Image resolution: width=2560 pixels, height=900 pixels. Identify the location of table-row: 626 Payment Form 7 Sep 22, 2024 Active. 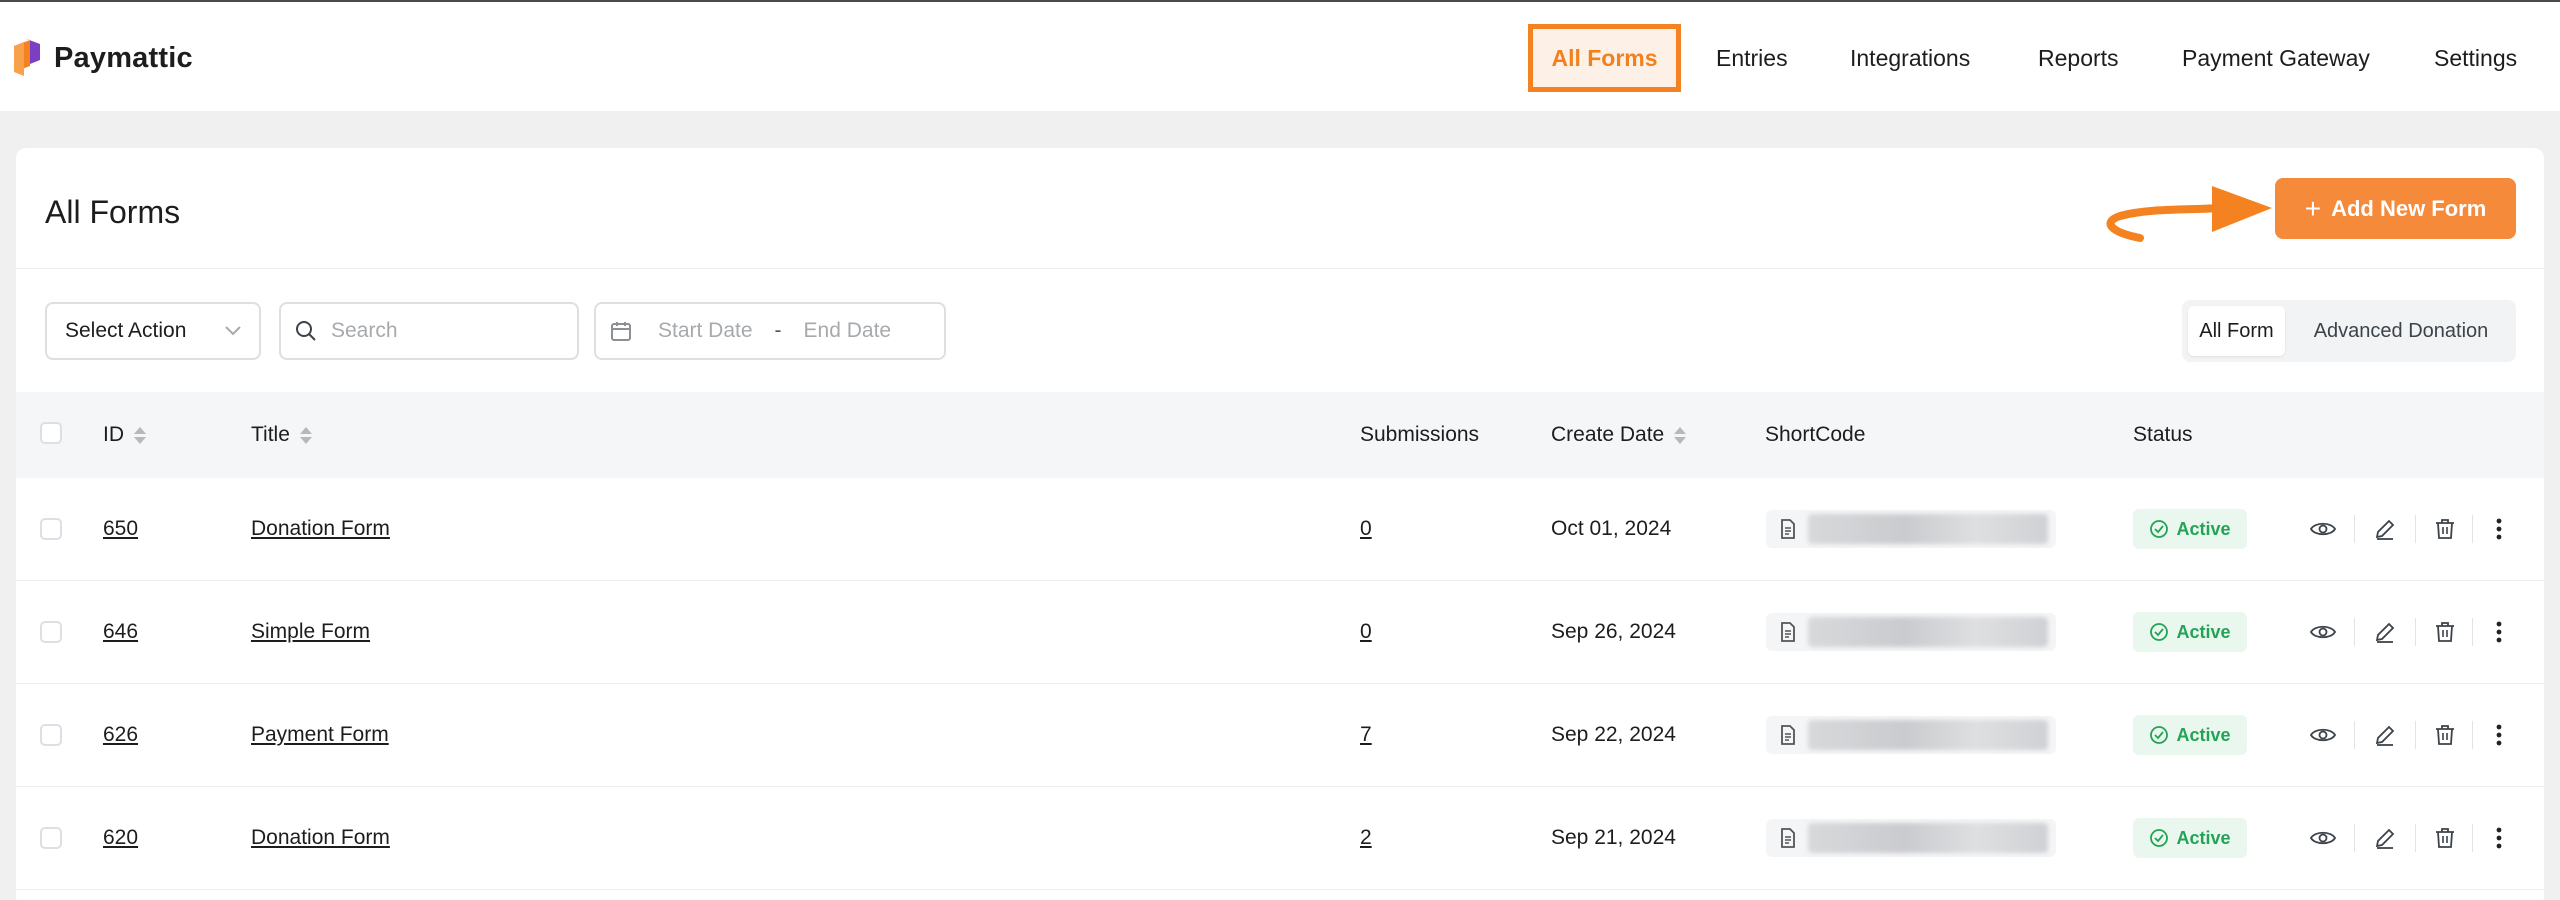
(1280, 735).